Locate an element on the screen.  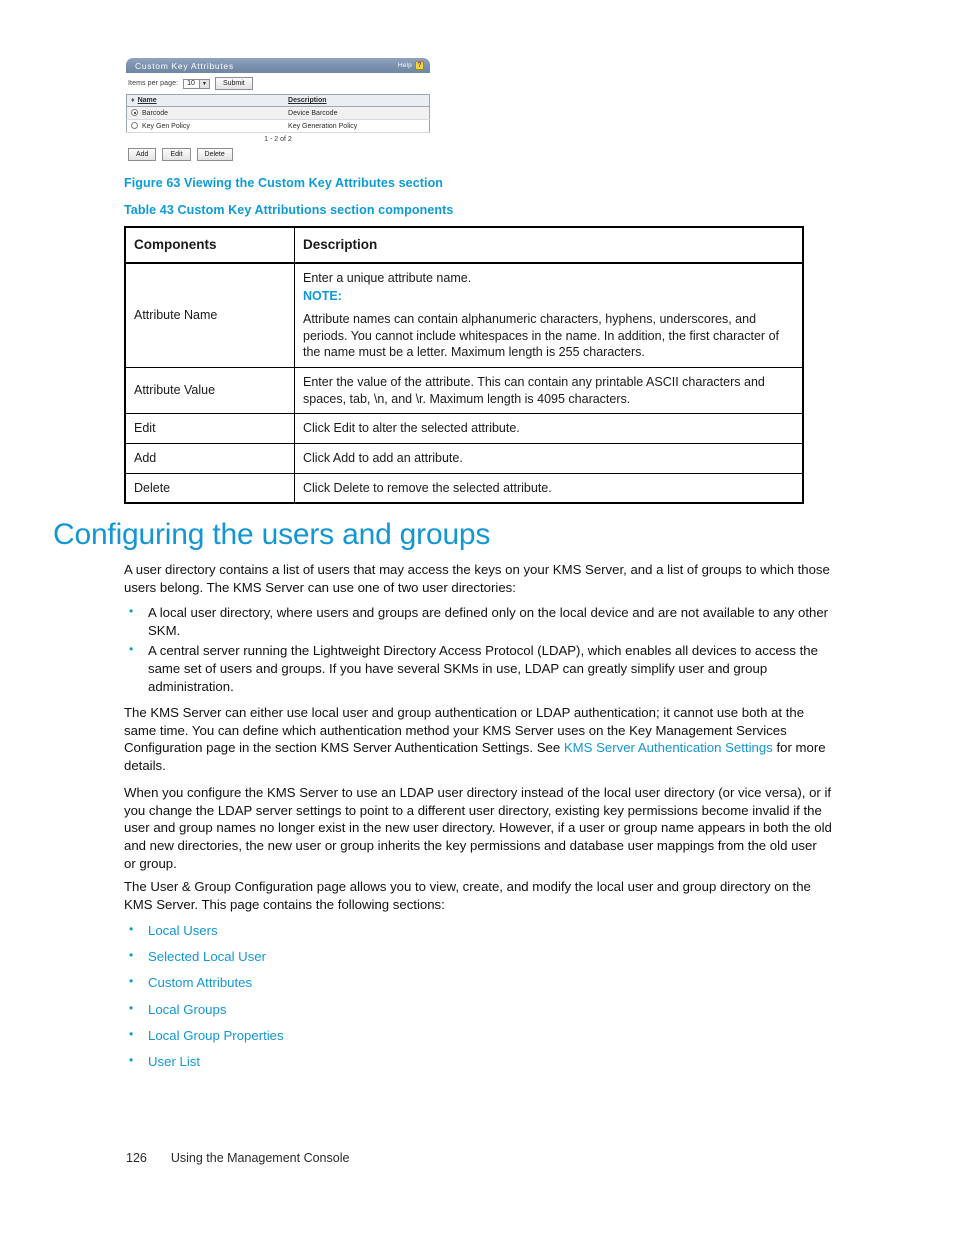
column-header-description-label: Description is located at coordinates (307, 100).